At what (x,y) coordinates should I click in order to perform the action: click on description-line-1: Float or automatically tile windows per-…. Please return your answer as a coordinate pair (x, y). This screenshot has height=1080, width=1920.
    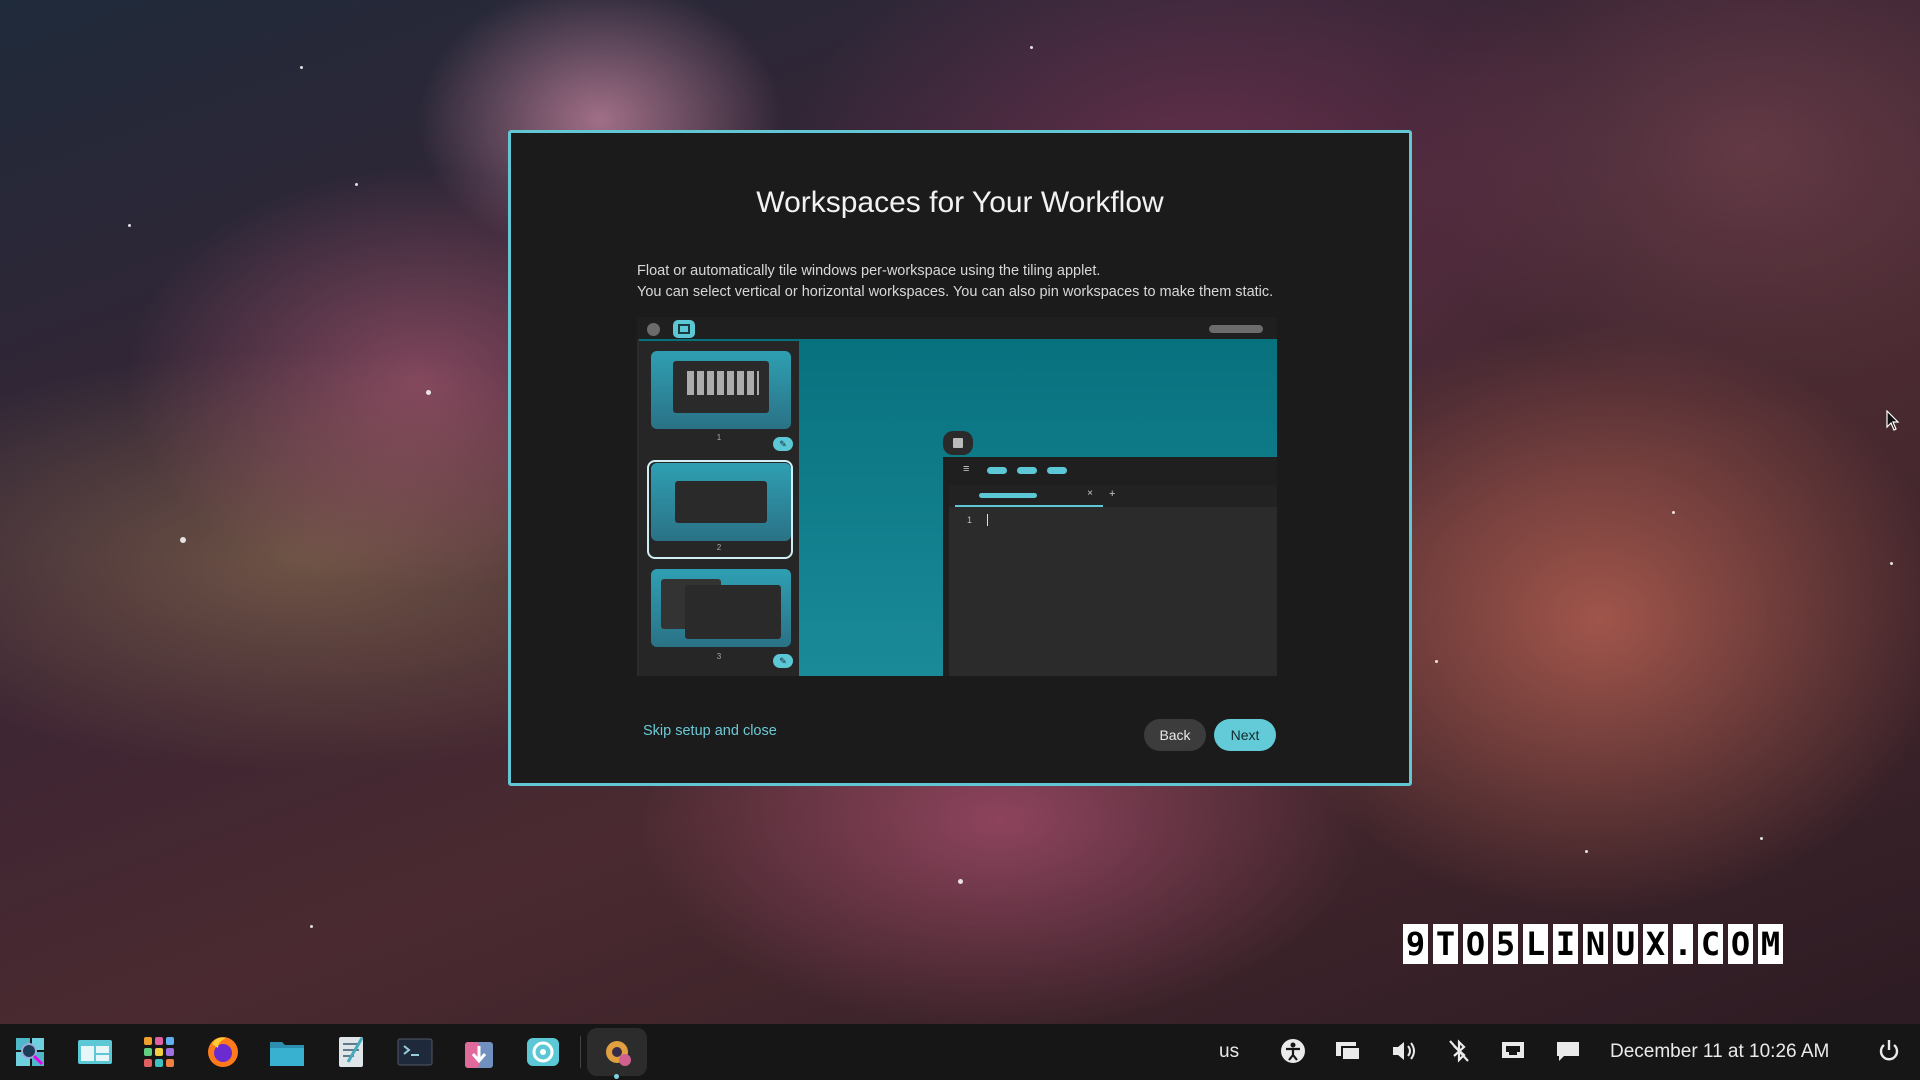
    Looking at the image, I should click on (869, 271).